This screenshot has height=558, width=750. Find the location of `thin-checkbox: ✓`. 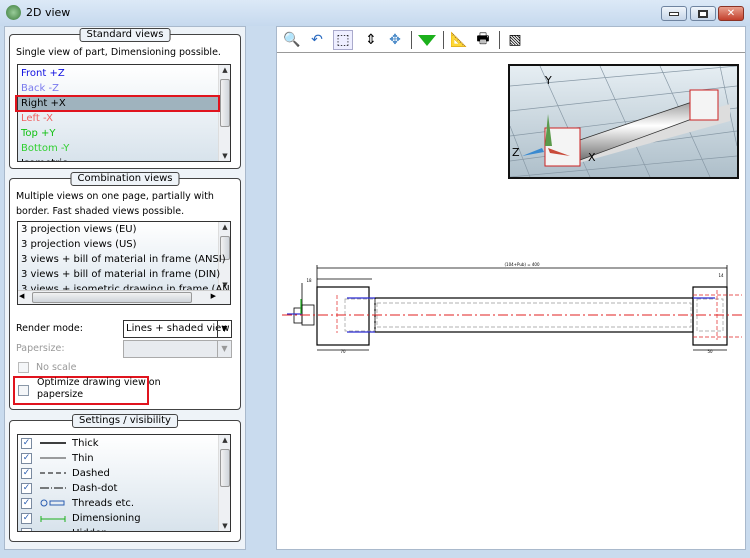

thin-checkbox: ✓ is located at coordinates (26, 458).